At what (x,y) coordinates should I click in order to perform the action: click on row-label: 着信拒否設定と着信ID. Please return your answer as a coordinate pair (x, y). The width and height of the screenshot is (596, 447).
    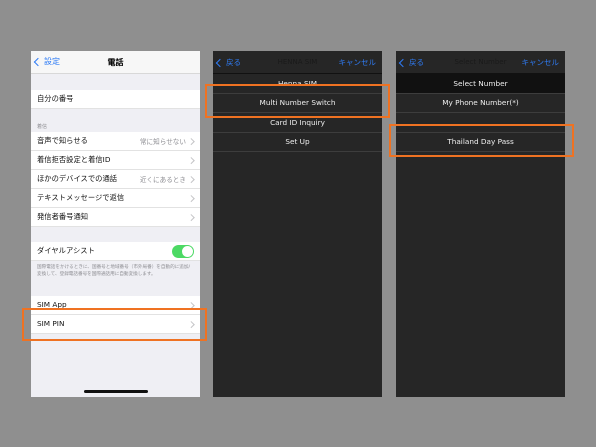
    Looking at the image, I should click on (74, 159).